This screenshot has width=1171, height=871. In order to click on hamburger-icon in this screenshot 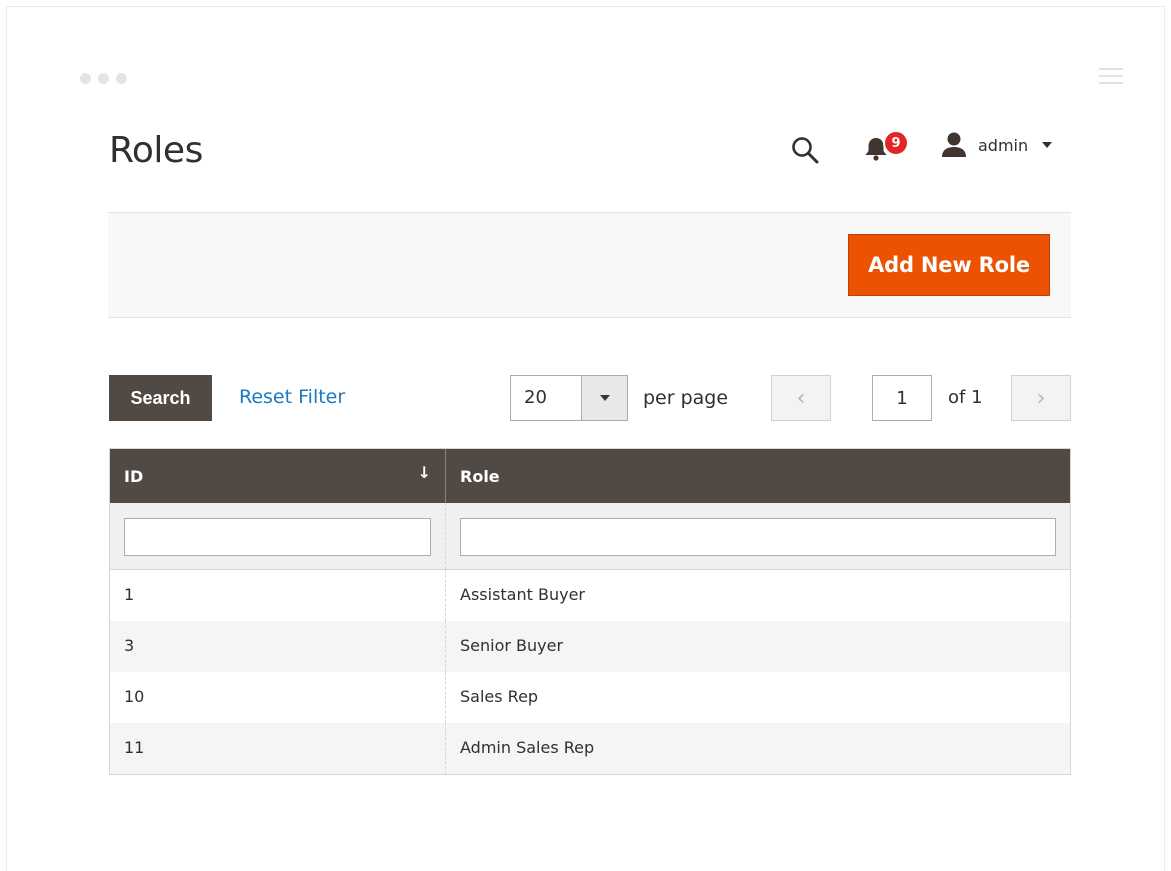, I will do `click(1111, 78)`.